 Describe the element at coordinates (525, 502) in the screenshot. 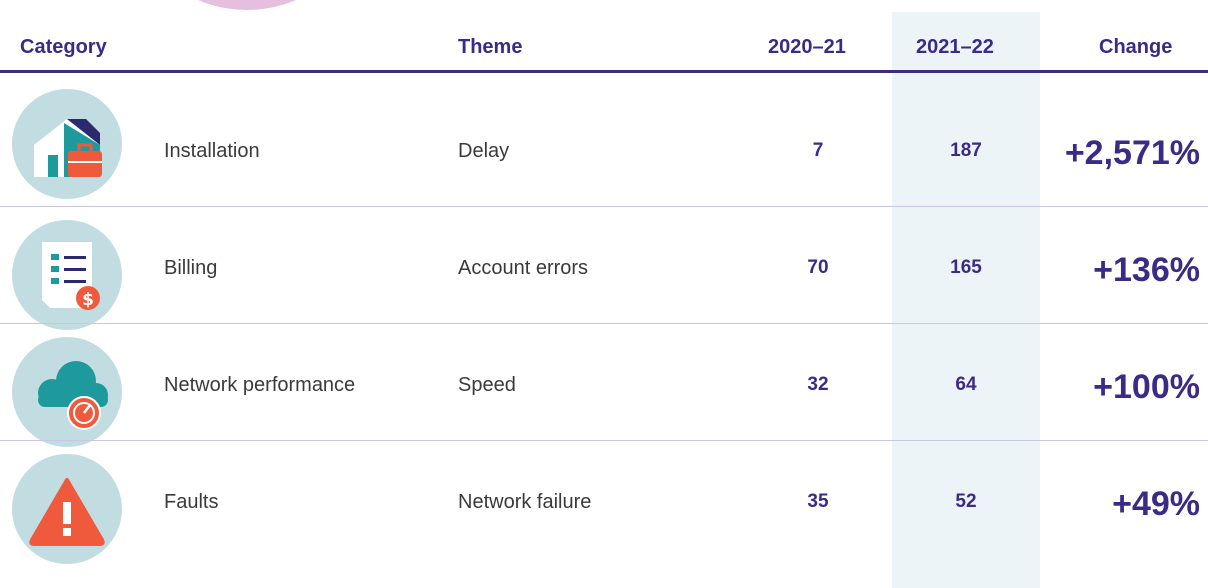

I see `theme-cell: Network failure` at that location.